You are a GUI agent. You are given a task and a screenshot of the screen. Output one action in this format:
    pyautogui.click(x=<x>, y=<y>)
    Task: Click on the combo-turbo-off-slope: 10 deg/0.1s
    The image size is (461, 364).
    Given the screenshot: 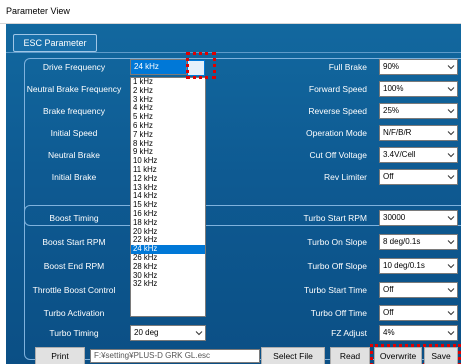 What is the action you would take?
    pyautogui.click(x=418, y=266)
    